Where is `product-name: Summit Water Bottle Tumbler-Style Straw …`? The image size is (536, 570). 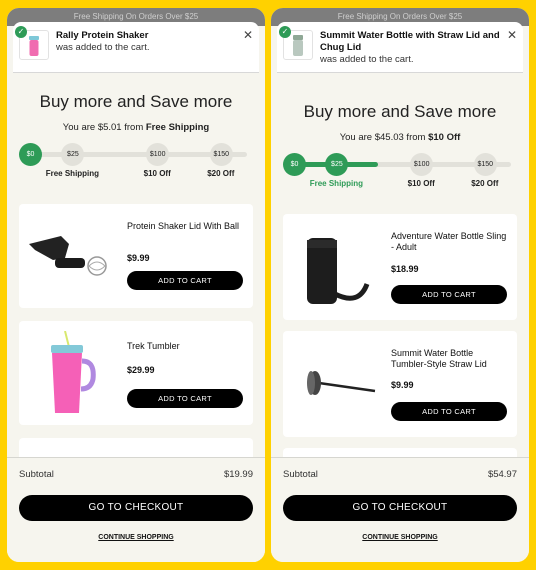
product-name: Summit Water Bottle Tumbler-Style Straw … is located at coordinates (439, 358).